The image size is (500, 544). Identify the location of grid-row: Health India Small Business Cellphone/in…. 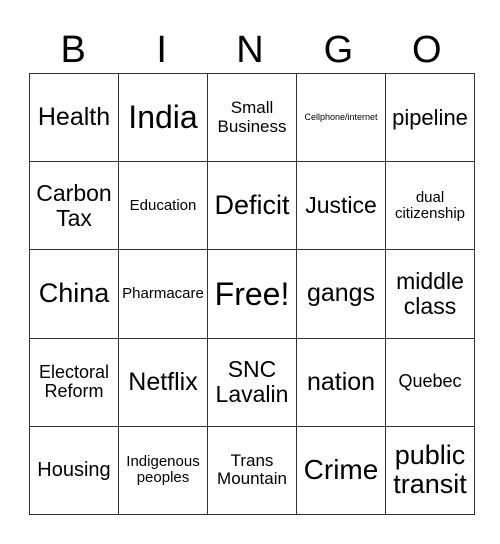
(252, 117).